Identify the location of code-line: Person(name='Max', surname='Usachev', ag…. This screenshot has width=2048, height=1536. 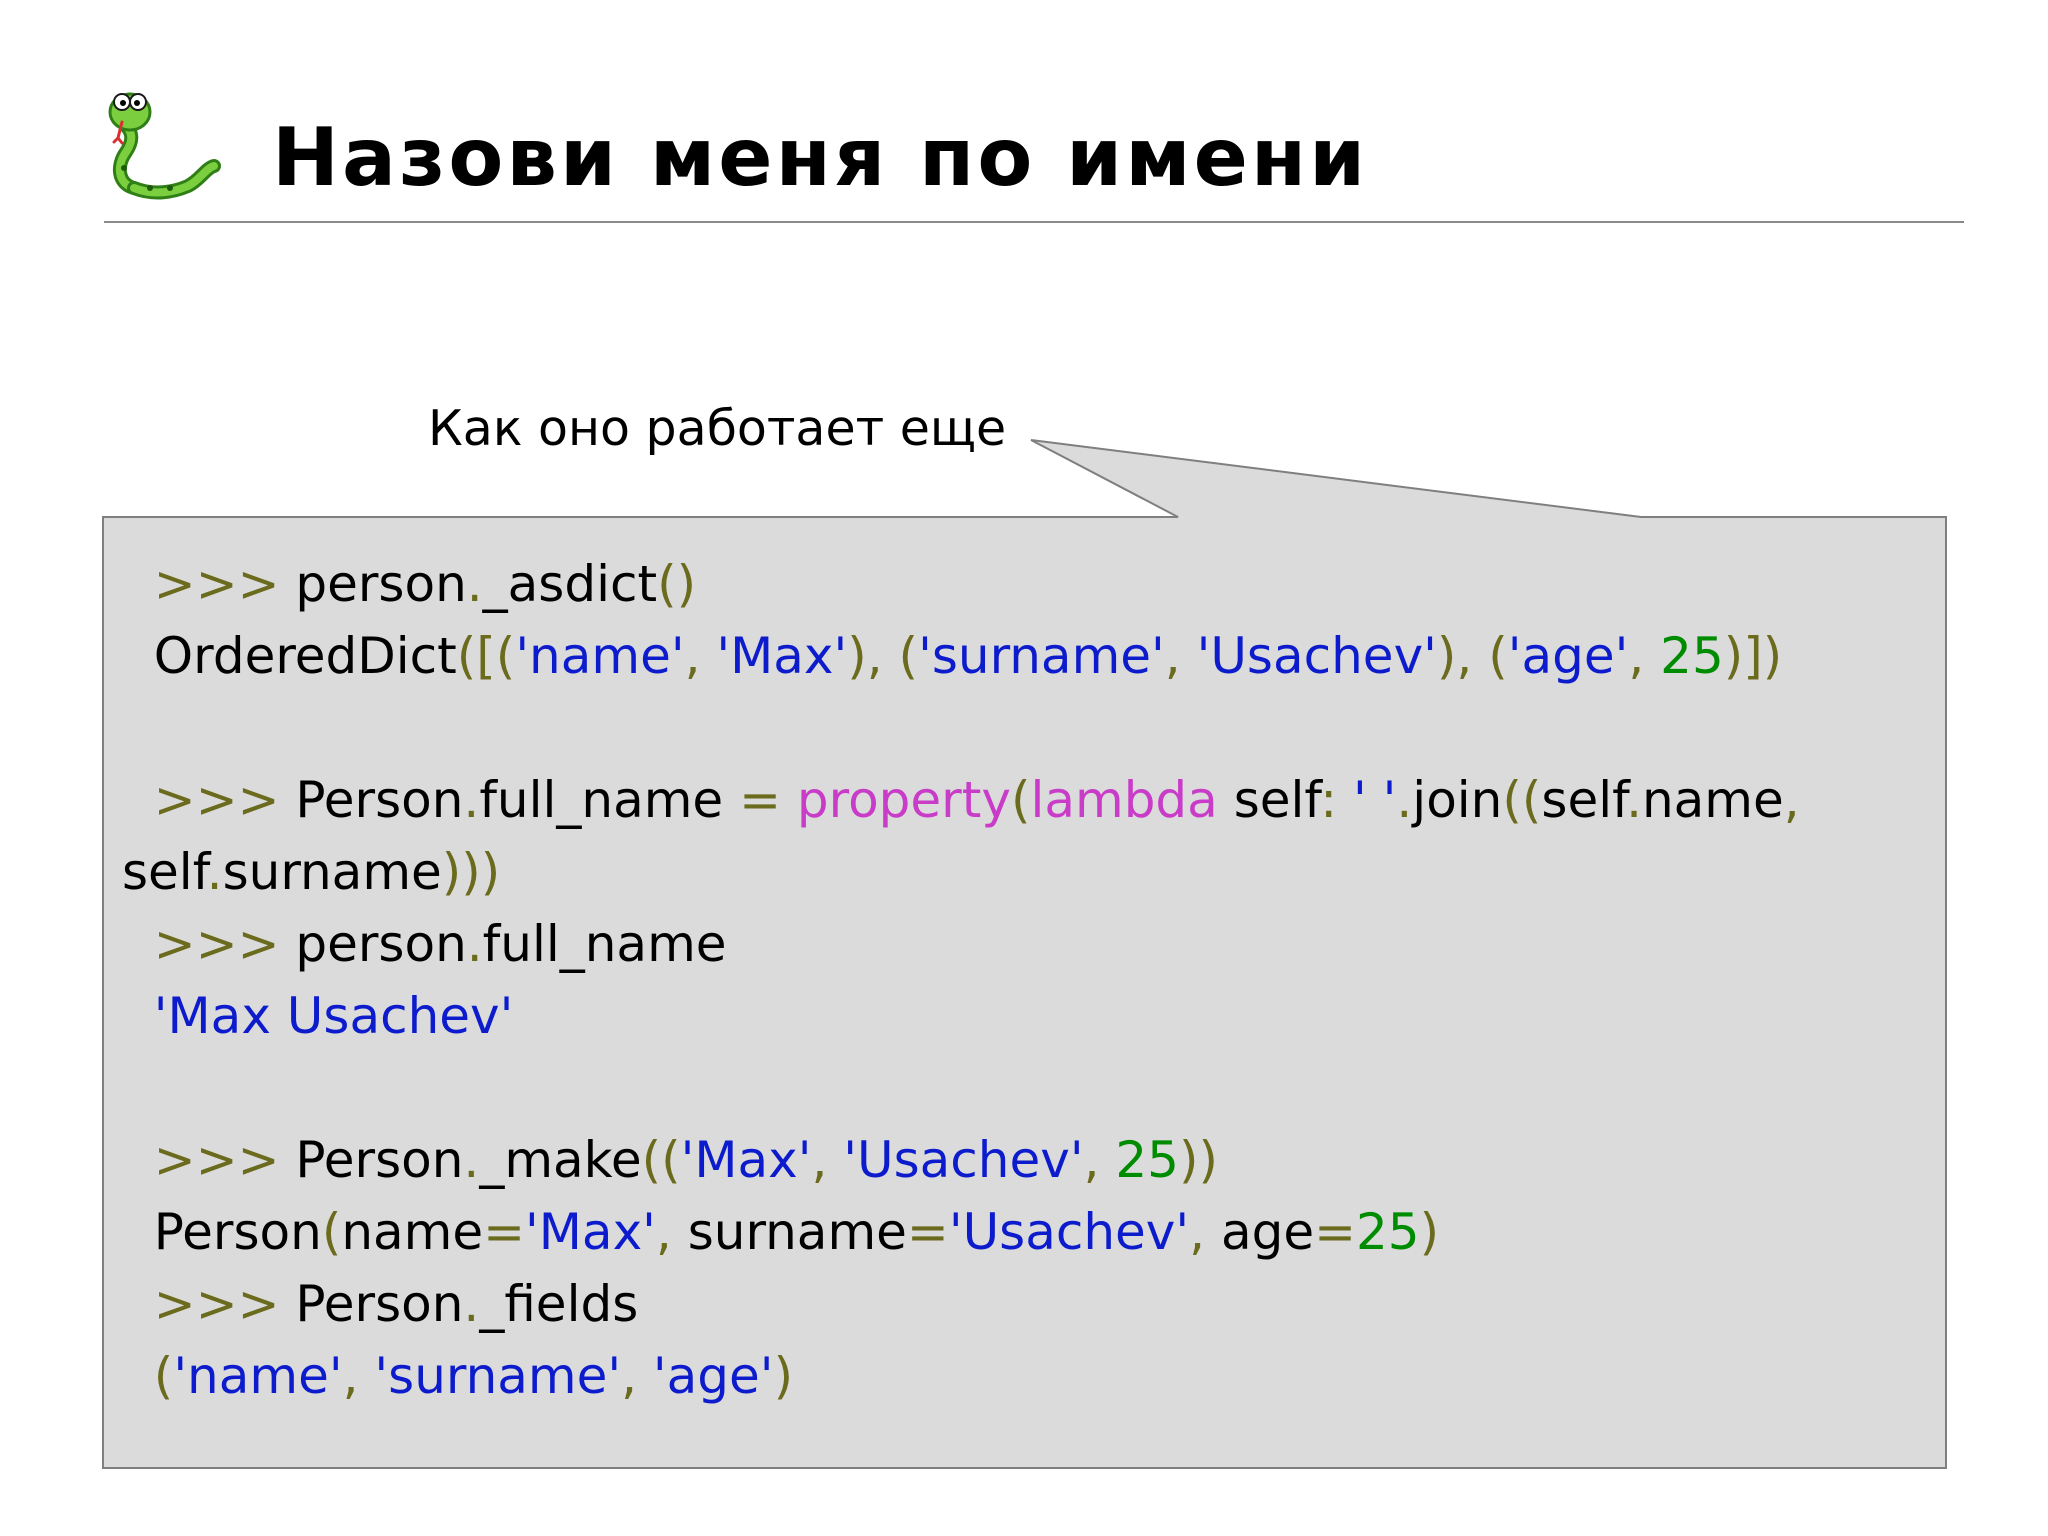
(1027, 1232).